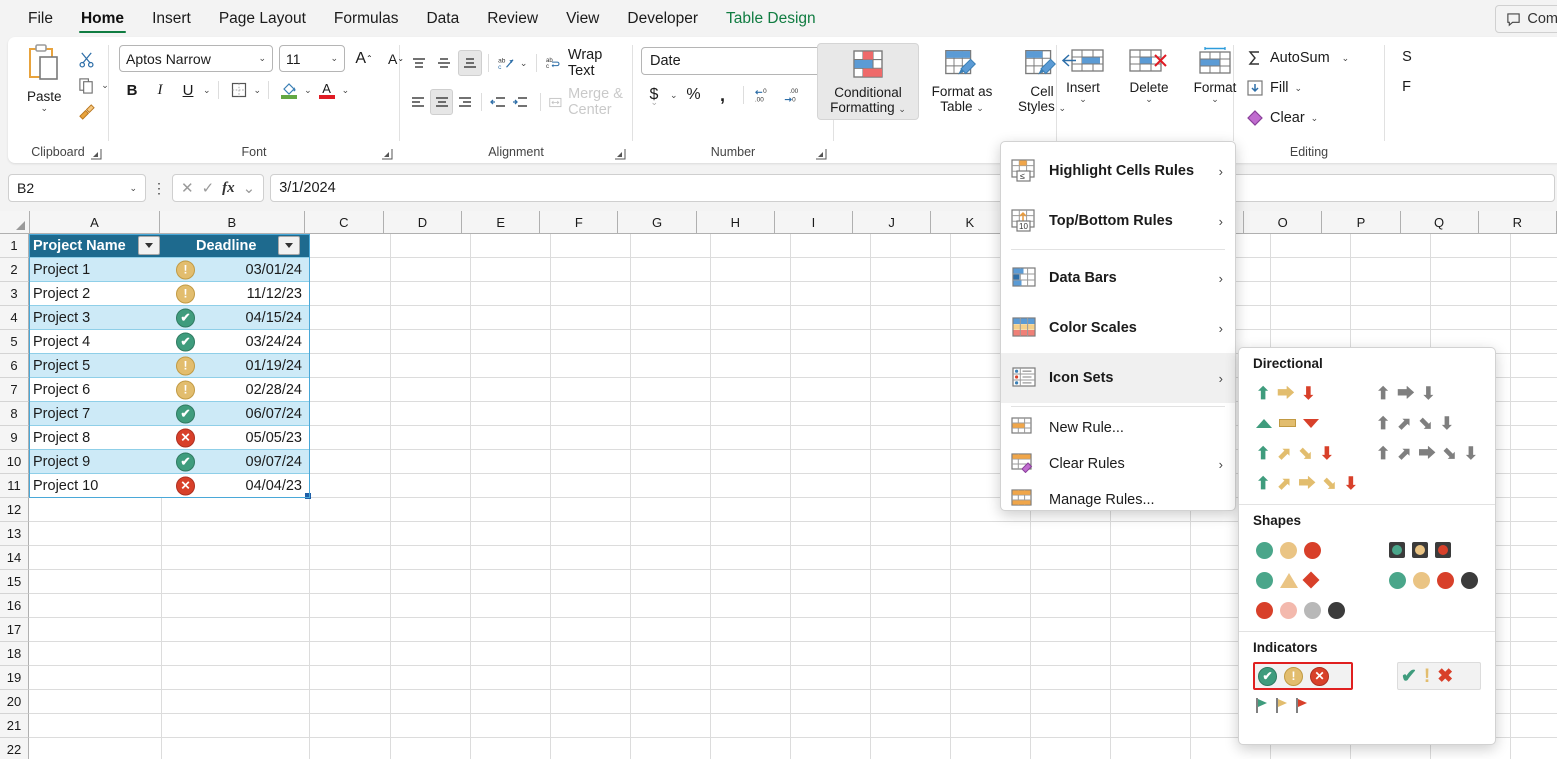 The image size is (1557, 759). What do you see at coordinates (102, 18) in the screenshot?
I see `tab-home: Home` at bounding box center [102, 18].